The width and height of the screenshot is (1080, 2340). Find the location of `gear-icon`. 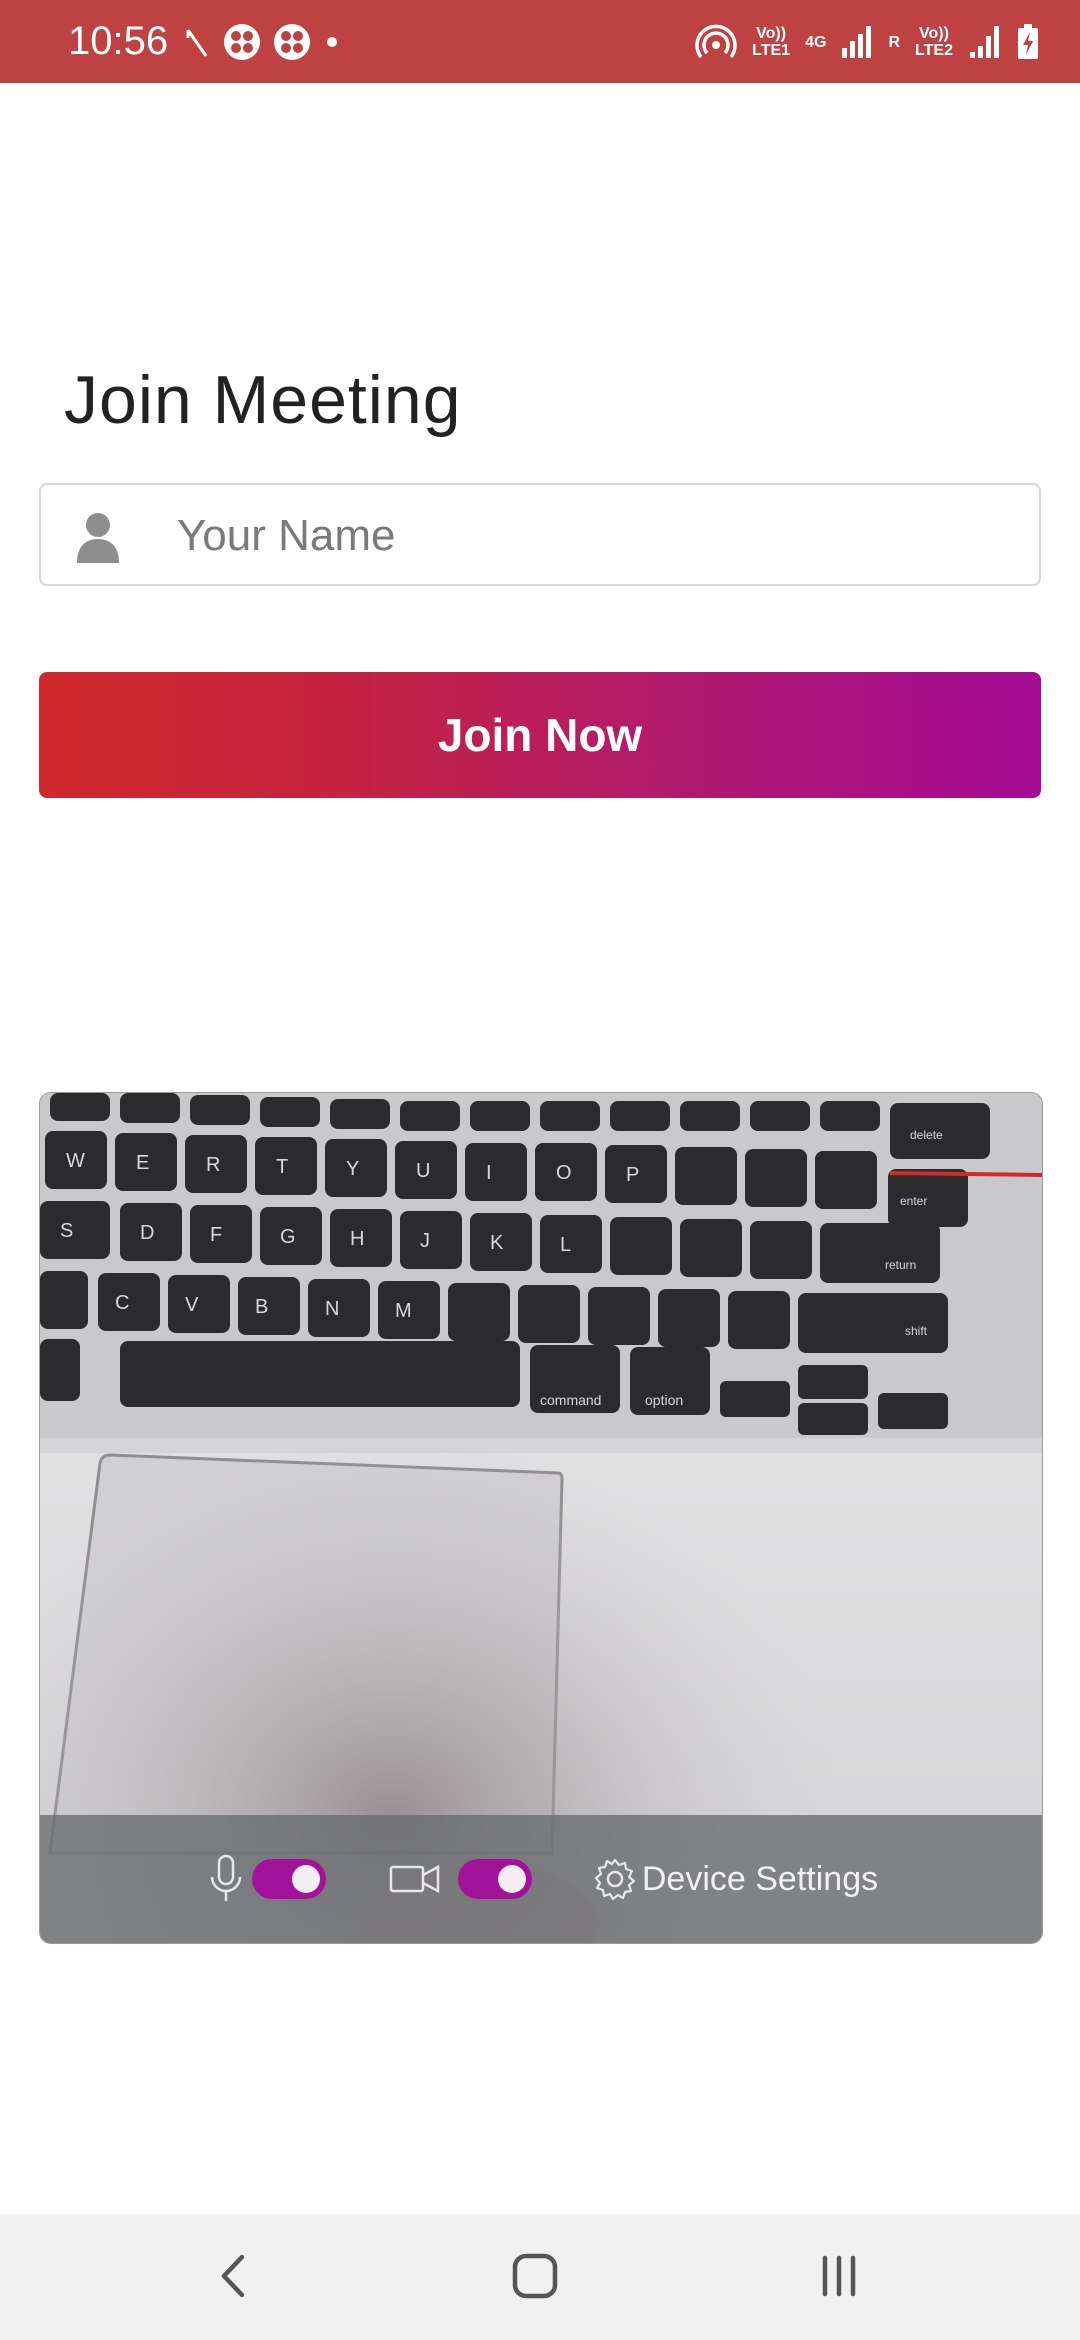

gear-icon is located at coordinates (614, 1879).